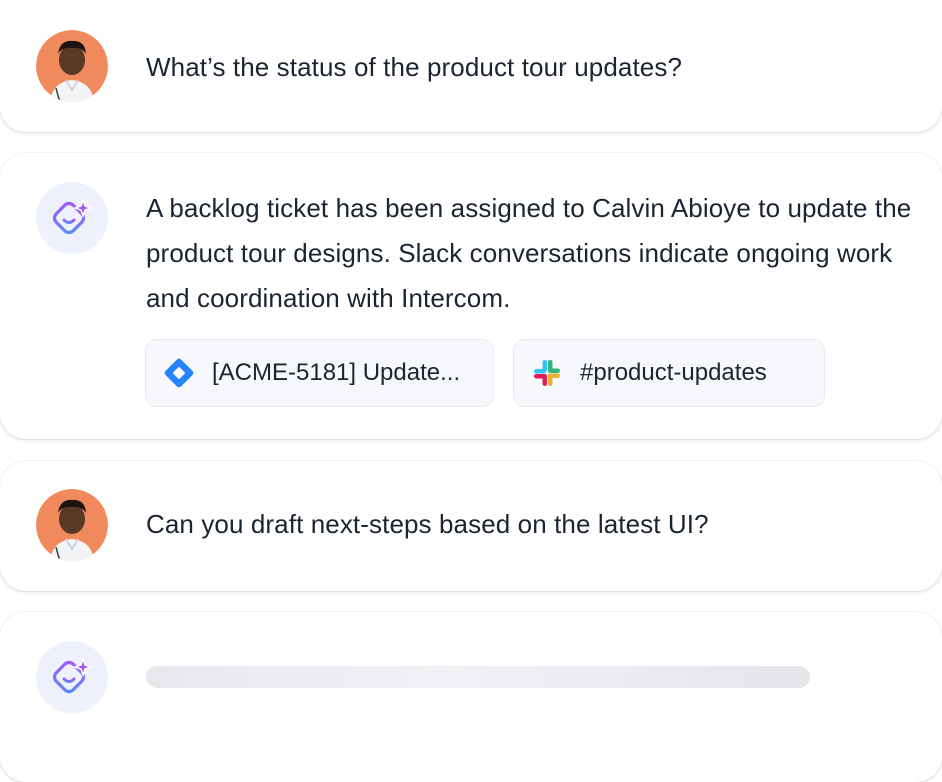  Describe the element at coordinates (179, 373) in the screenshot. I see `jira-icon` at that location.